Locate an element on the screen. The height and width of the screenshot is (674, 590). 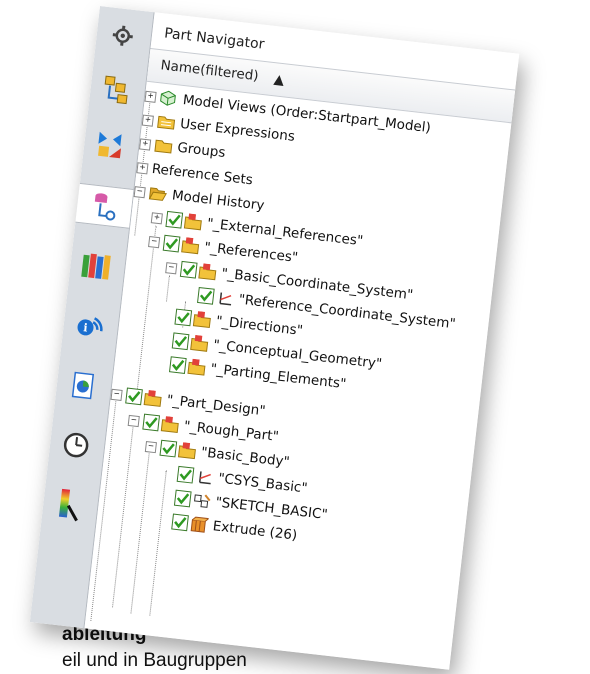
folder-open-icon is located at coordinates (159, 194).